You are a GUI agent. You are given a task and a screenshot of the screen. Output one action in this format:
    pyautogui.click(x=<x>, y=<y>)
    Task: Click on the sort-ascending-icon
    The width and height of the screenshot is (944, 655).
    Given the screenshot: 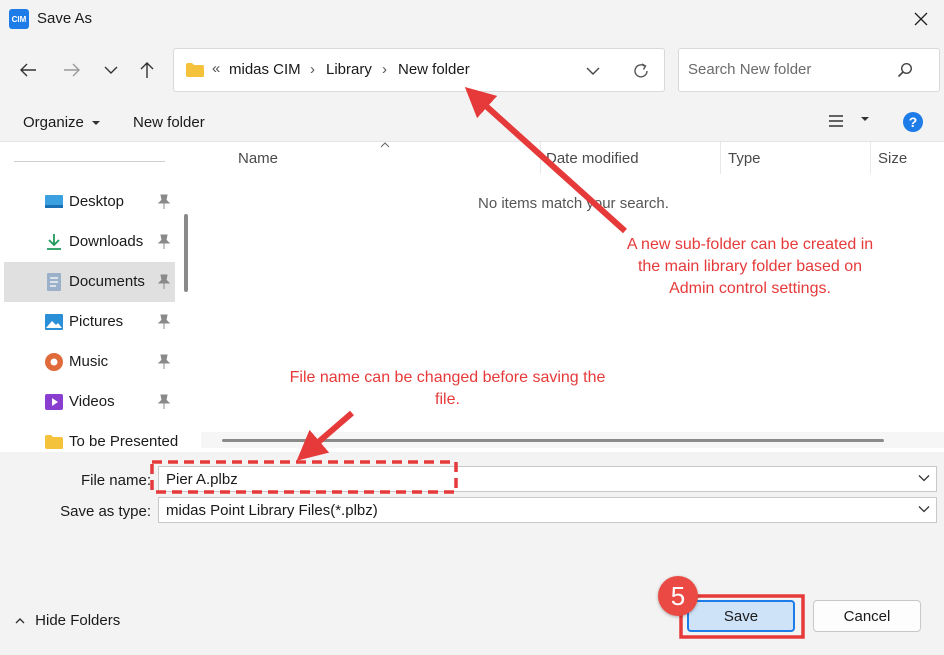 What is the action you would take?
    pyautogui.click(x=385, y=145)
    